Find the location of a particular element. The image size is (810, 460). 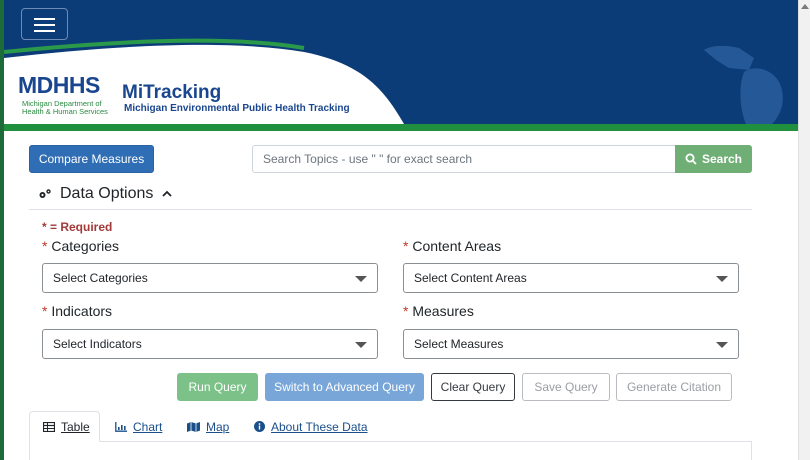

menu-toggle-button is located at coordinates (44, 24).